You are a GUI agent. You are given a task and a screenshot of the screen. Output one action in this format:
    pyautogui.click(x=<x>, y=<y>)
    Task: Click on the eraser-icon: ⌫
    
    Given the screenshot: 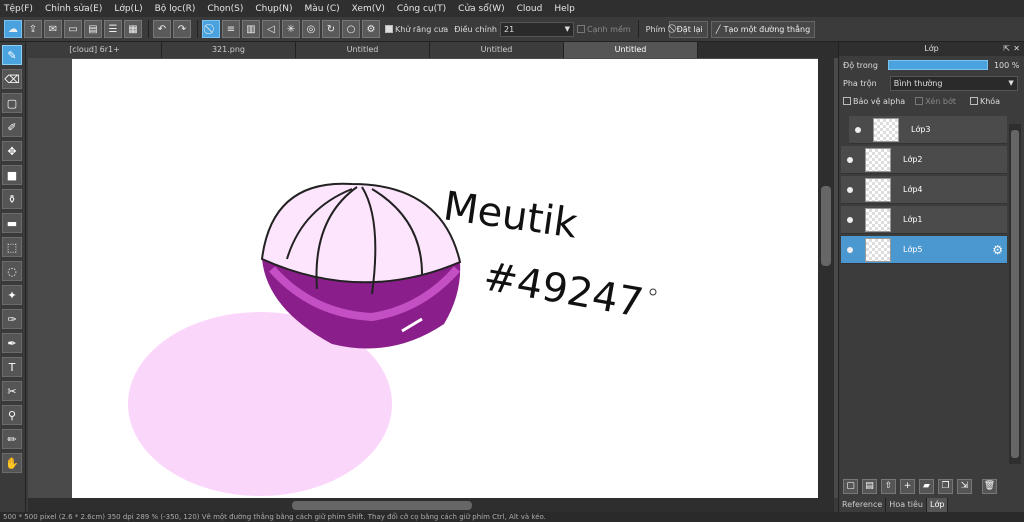 What is the action you would take?
    pyautogui.click(x=12, y=79)
    